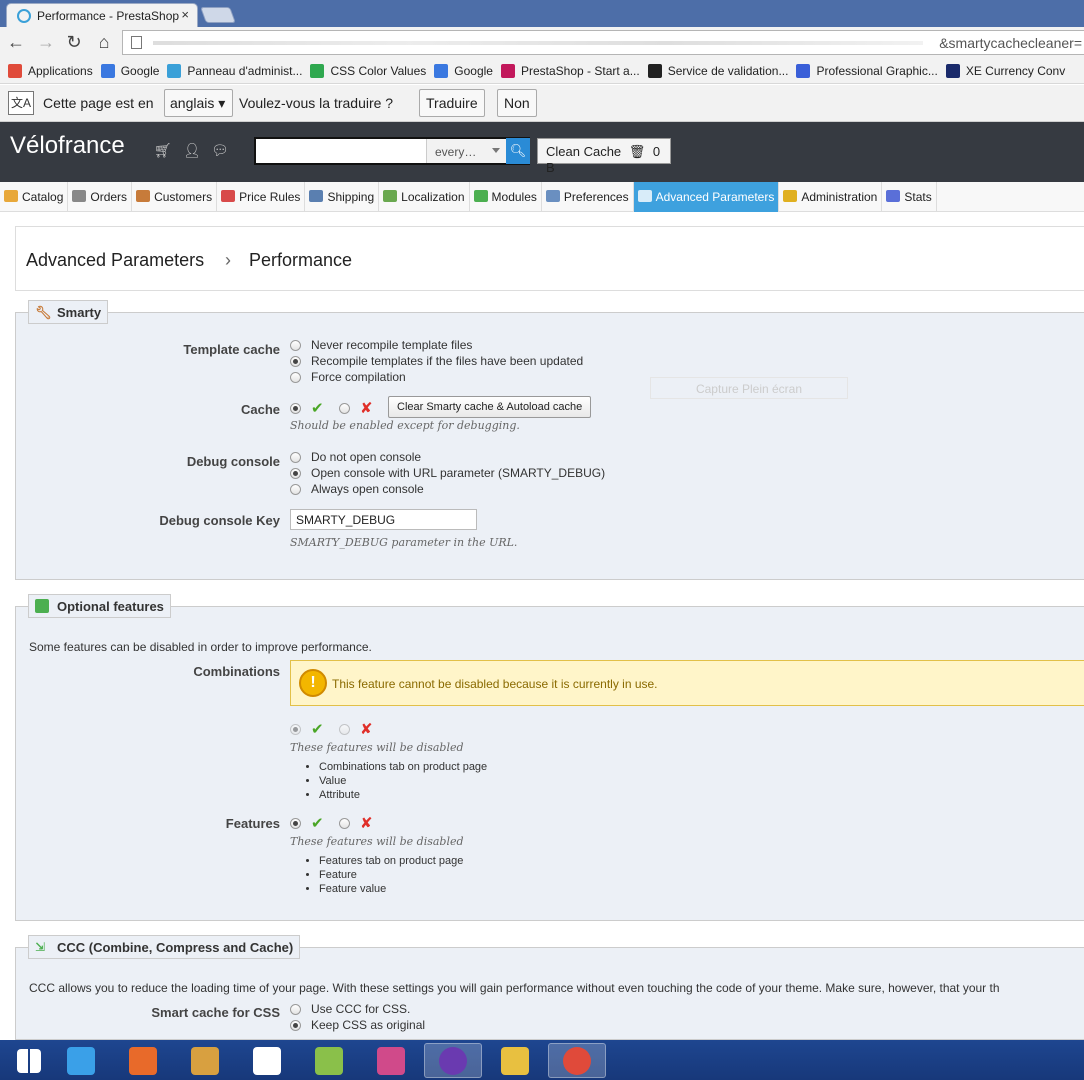  Describe the element at coordinates (267, 1060) in the screenshot. I see `taskbar-amazon-button` at that location.